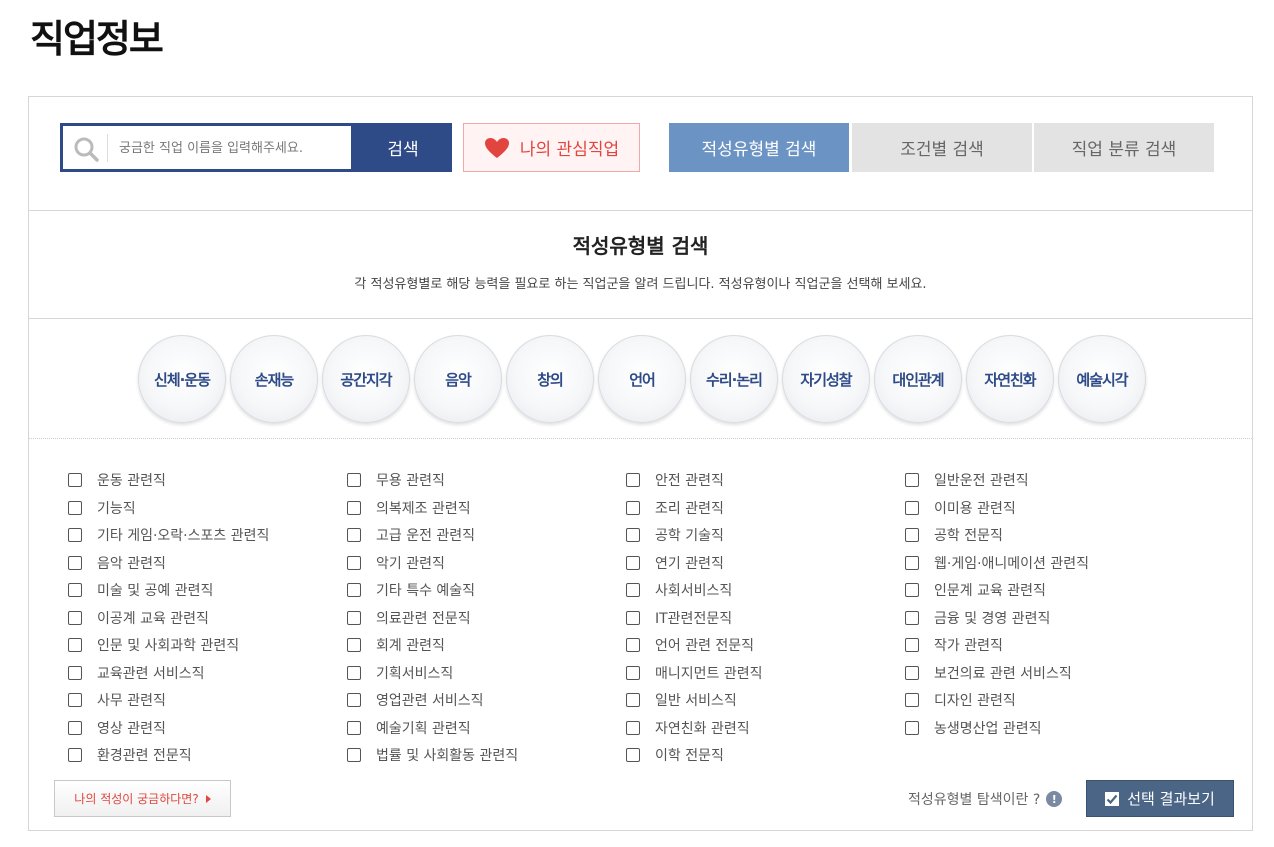  I want to click on job-group-option: 예술기획 관련직, so click(409, 728).